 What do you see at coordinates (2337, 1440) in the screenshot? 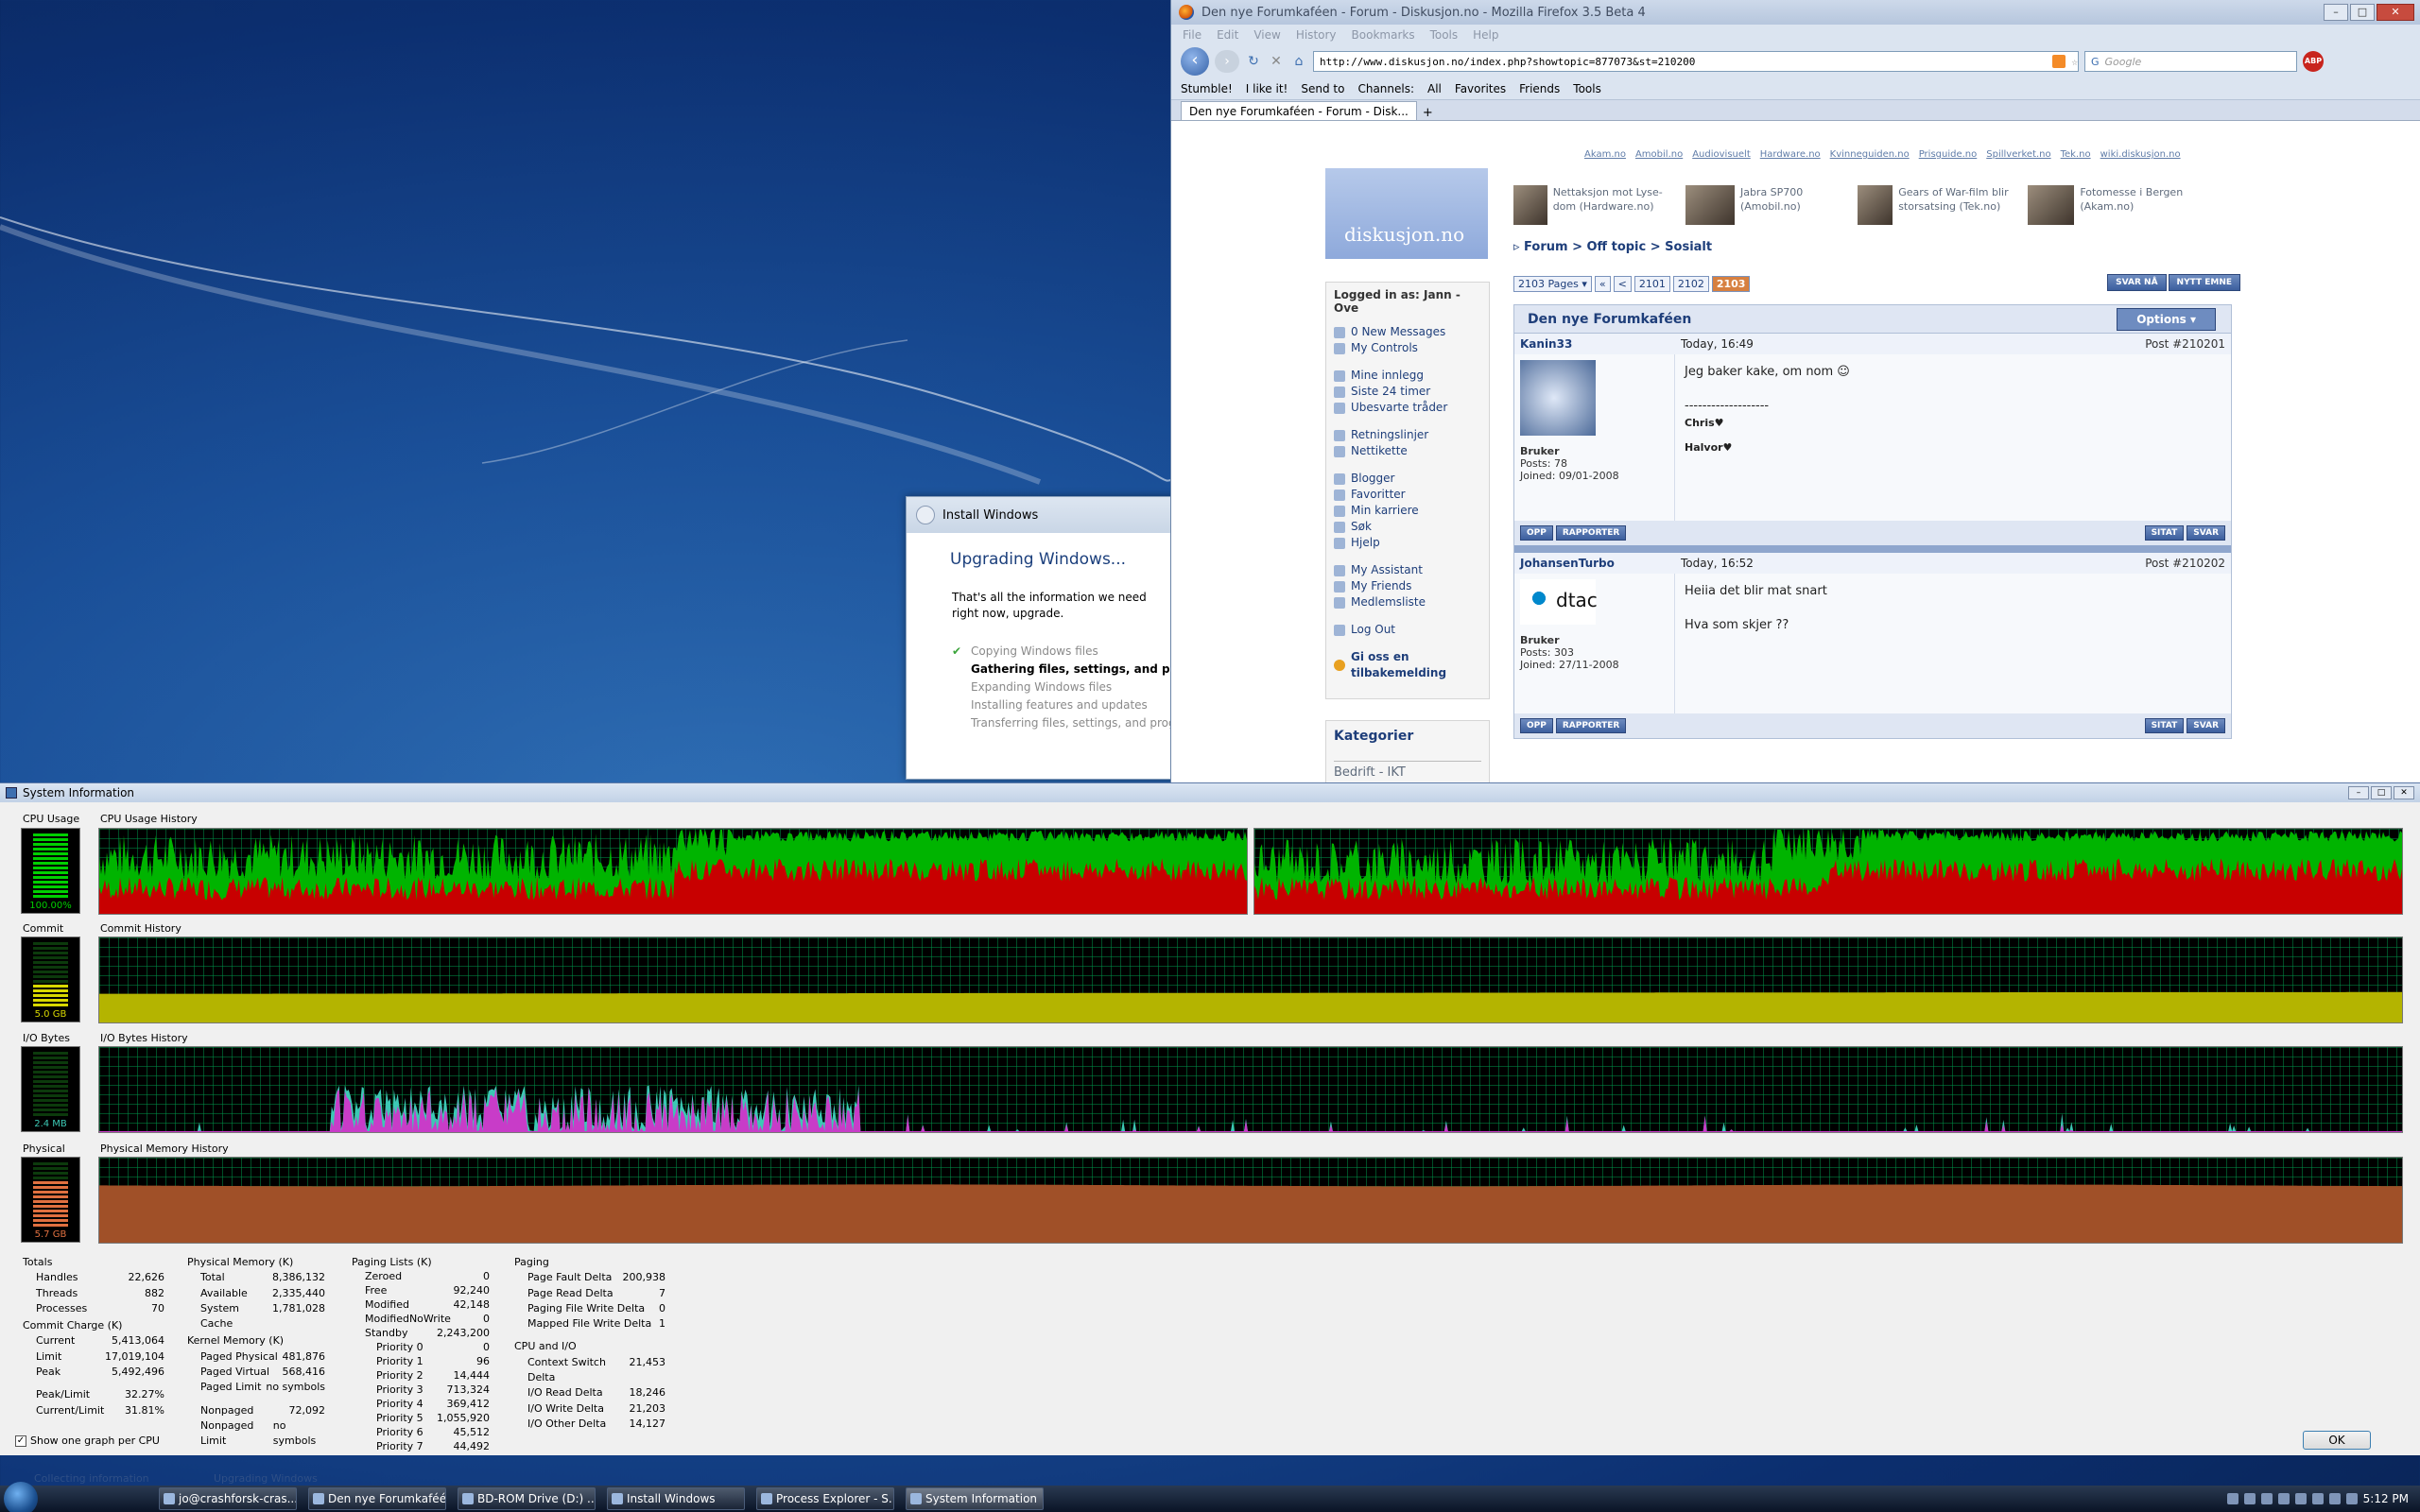
I see `ok-button: OK` at bounding box center [2337, 1440].